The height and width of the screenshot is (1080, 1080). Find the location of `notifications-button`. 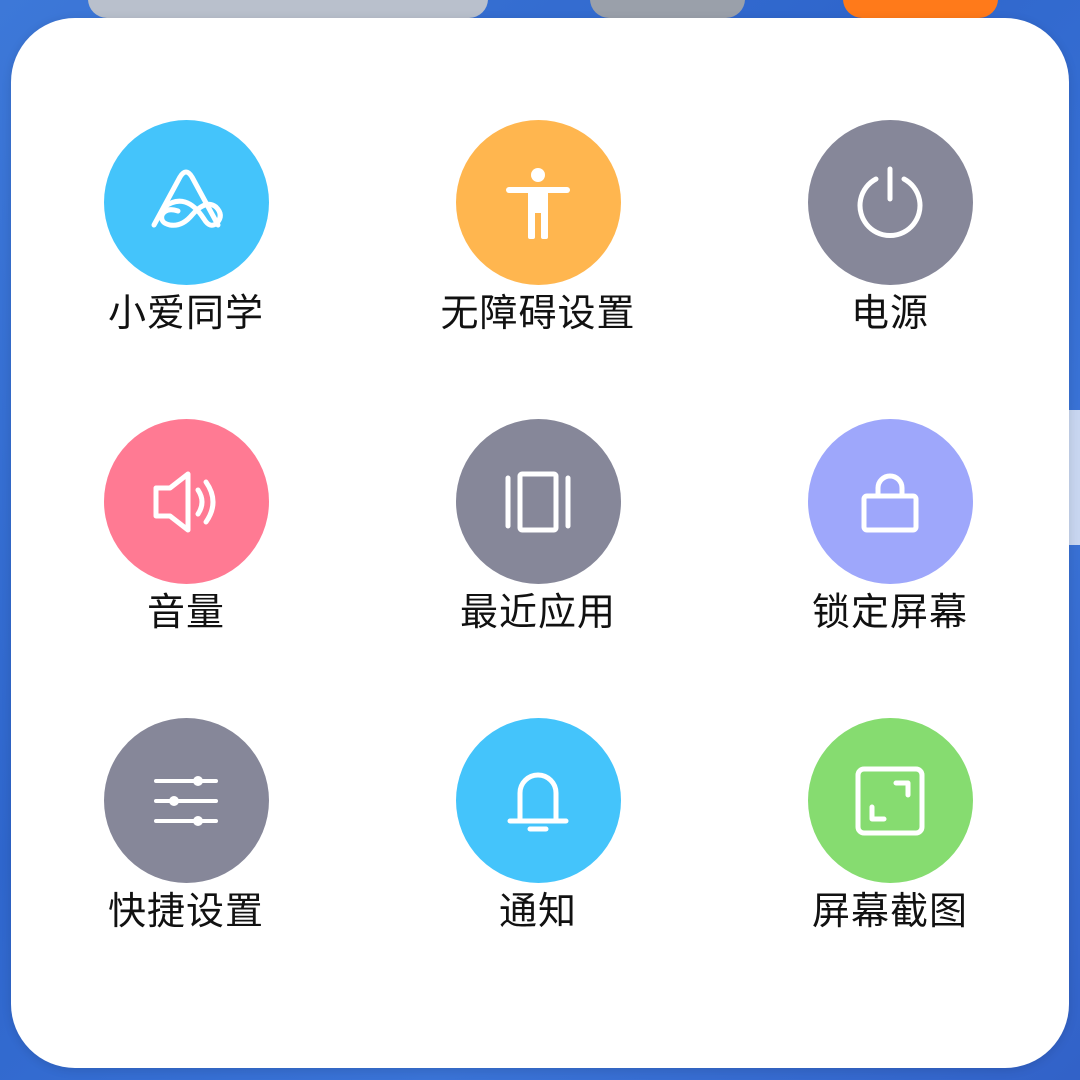

notifications-button is located at coordinates (538, 800).